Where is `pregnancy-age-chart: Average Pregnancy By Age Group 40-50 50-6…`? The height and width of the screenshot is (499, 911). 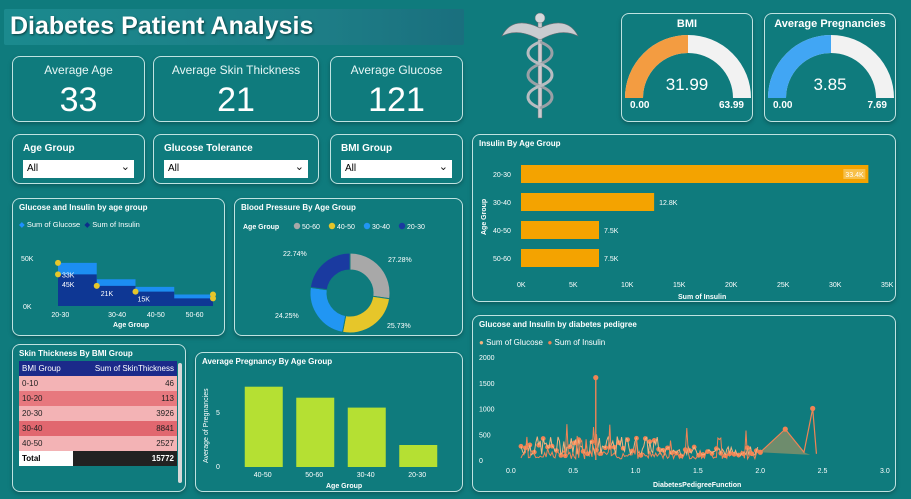 pregnancy-age-chart: Average Pregnancy By Age Group 40-50 50-6… is located at coordinates (329, 422).